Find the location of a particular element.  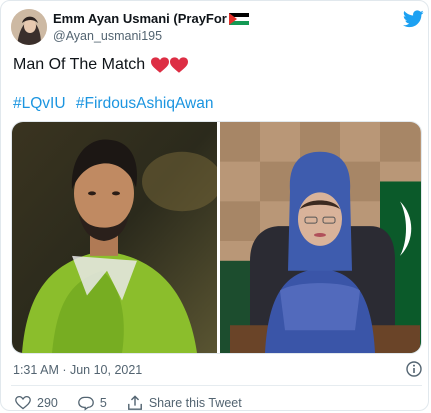

hashtags: #LQvIU #FirdousAshiqAwan is located at coordinates (116, 104).